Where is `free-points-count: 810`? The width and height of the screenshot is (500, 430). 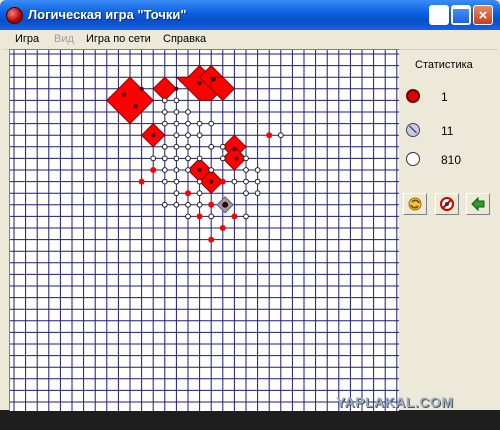 free-points-count: 810 is located at coordinates (451, 160).